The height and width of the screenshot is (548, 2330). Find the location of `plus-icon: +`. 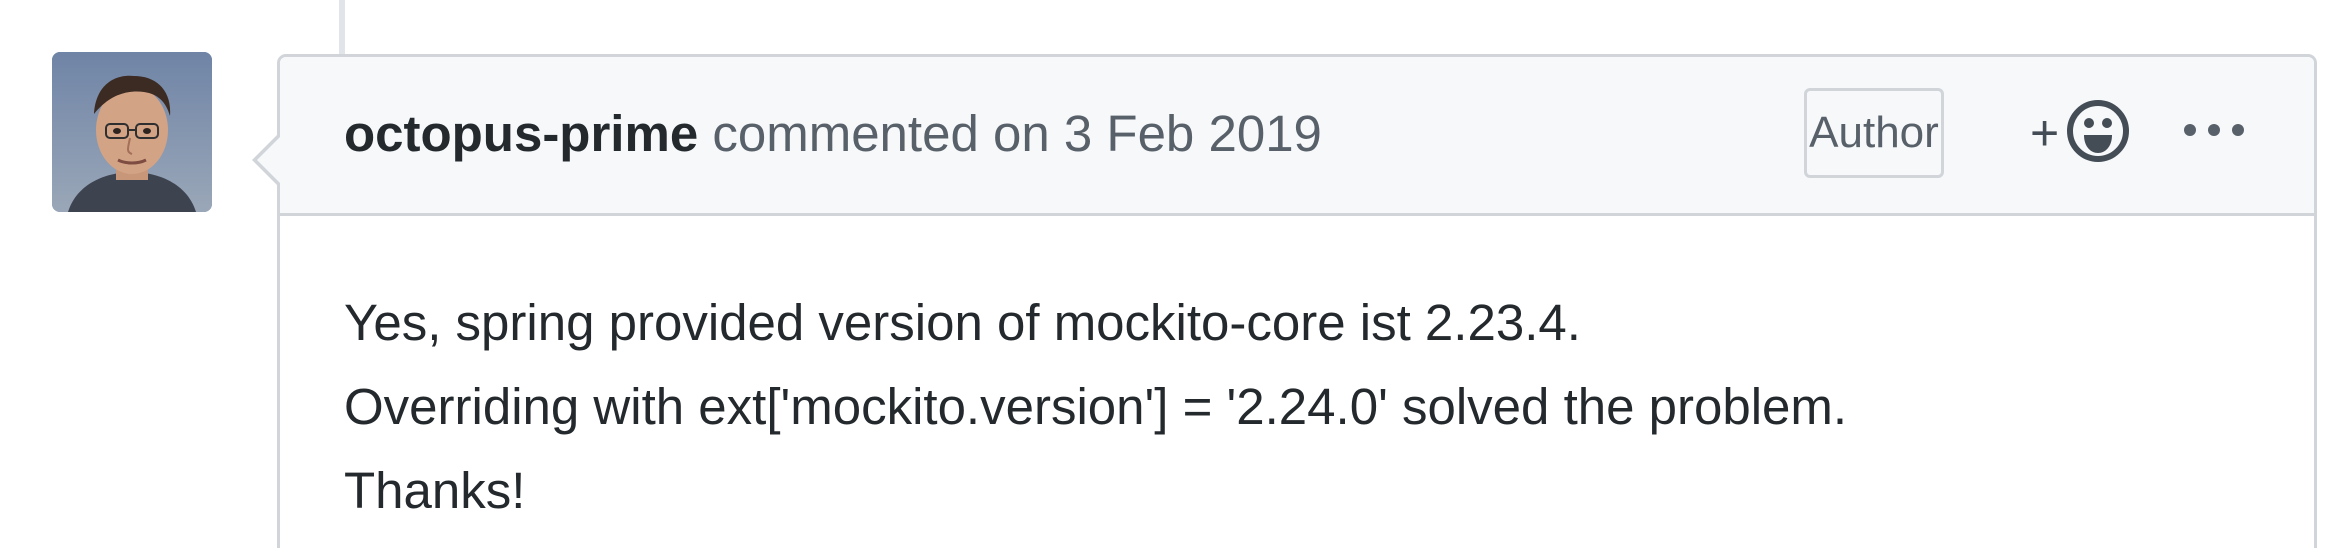

plus-icon: + is located at coordinates (2045, 133).